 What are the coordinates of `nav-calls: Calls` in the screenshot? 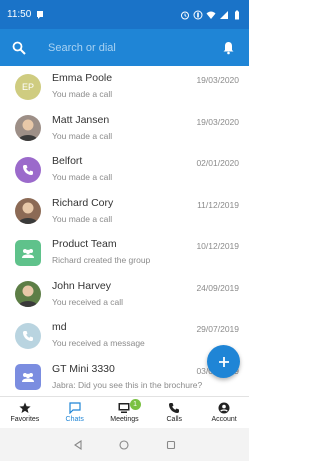 It's located at (174, 412).